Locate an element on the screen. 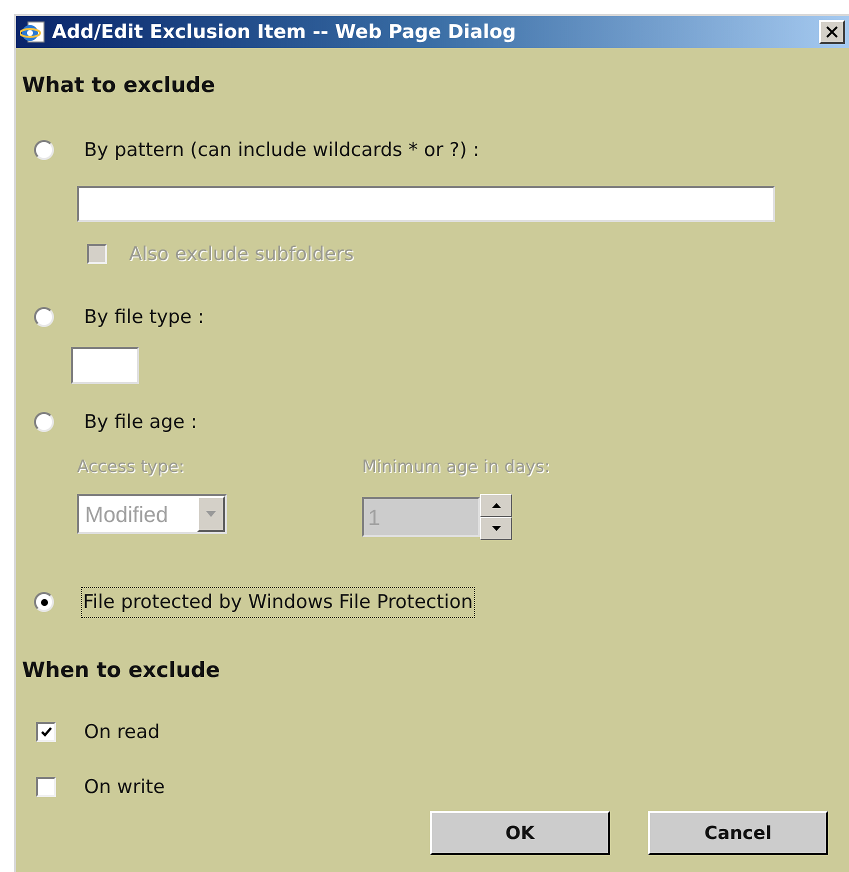 Image resolution: width=849 pixels, height=872 pixels. access-type-label: Access type: is located at coordinates (131, 467).